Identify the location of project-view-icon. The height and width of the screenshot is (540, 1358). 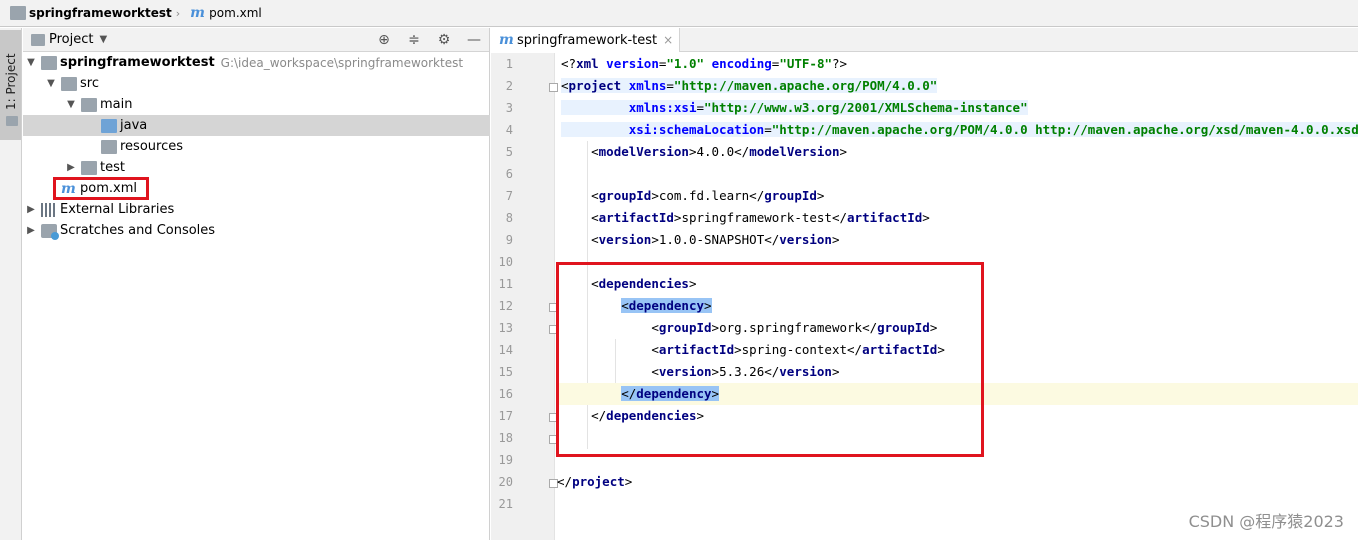
(38, 39).